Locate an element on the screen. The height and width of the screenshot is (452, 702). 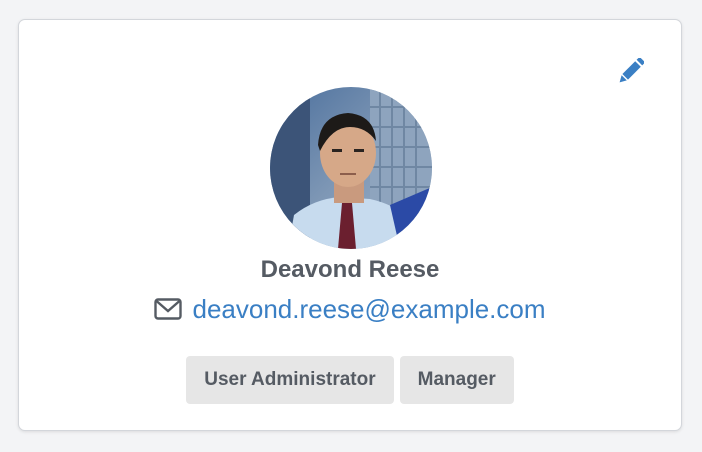
edit-profile-button is located at coordinates (631, 71).